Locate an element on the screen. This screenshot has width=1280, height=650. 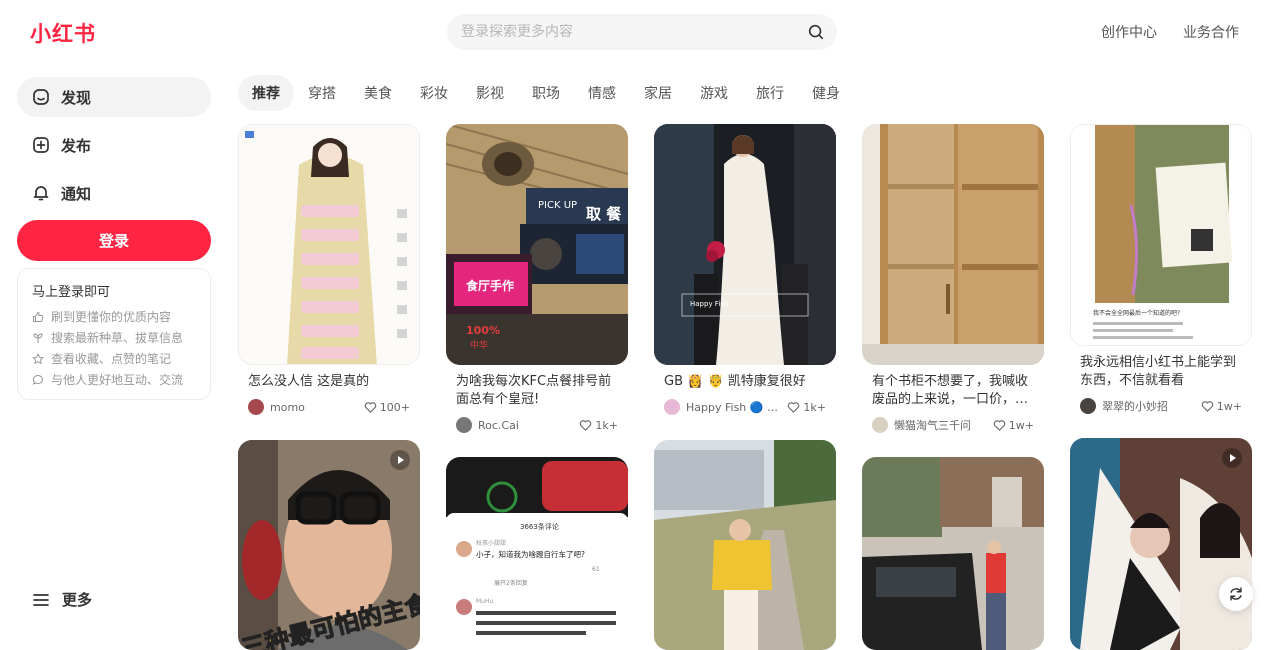
author-name: Roc.Cai is located at coordinates (528, 425).